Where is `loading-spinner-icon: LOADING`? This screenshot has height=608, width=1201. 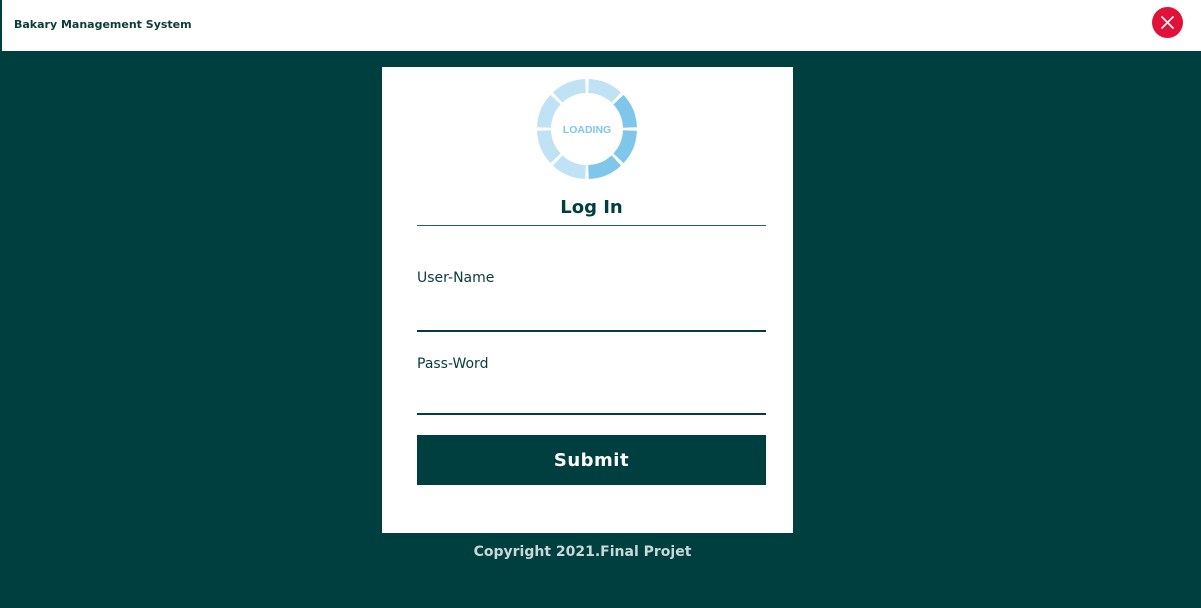 loading-spinner-icon: LOADING is located at coordinates (587, 129).